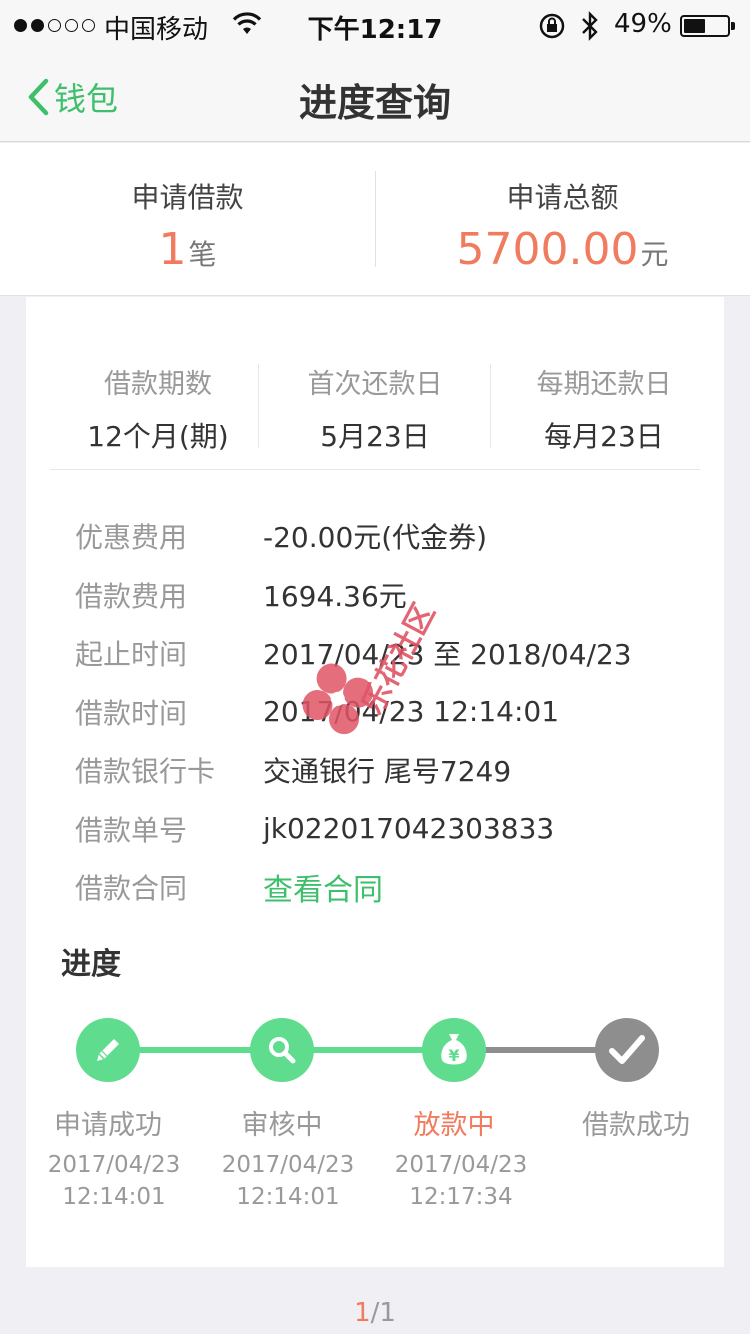 The image size is (750, 1334). What do you see at coordinates (323, 887) in the screenshot?
I see `view-contract-link: 查看合同` at bounding box center [323, 887].